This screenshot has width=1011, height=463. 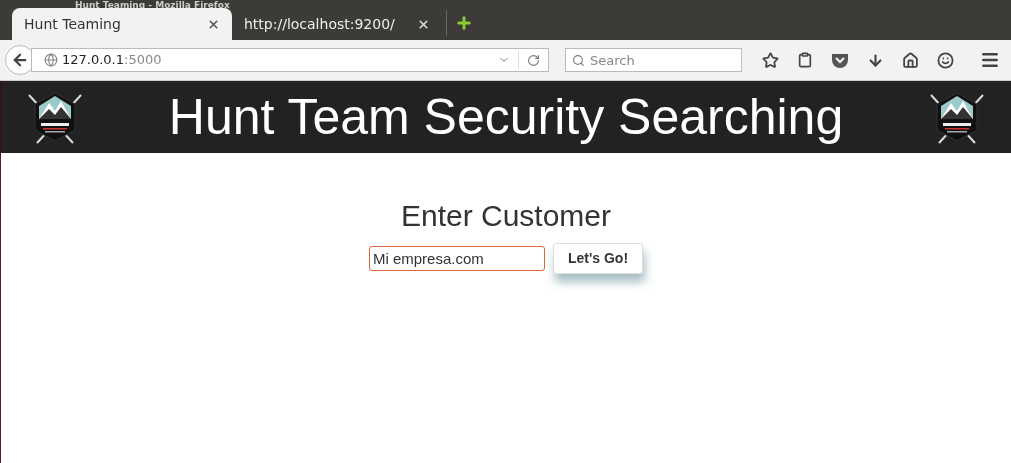 I want to click on clipboard-icon, so click(x=805, y=60).